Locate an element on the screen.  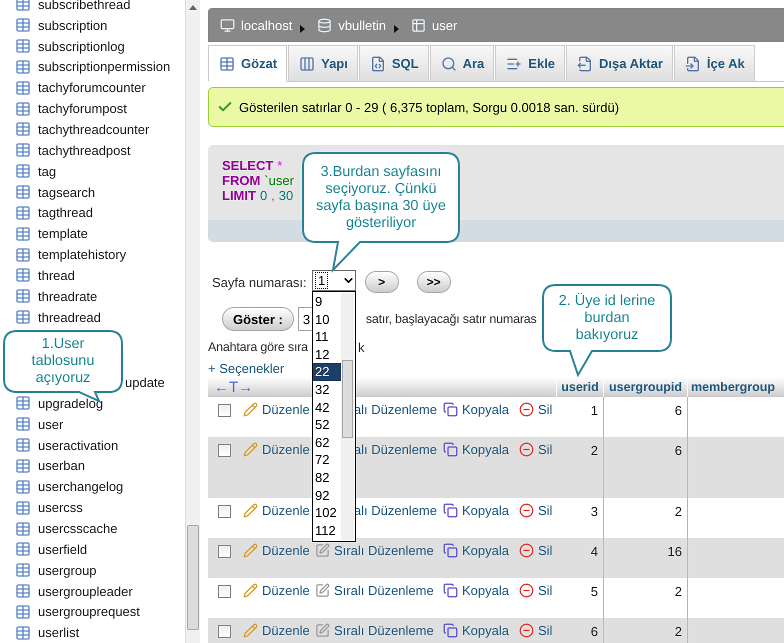
table-name: subscriptionpermission is located at coordinates (104, 66).